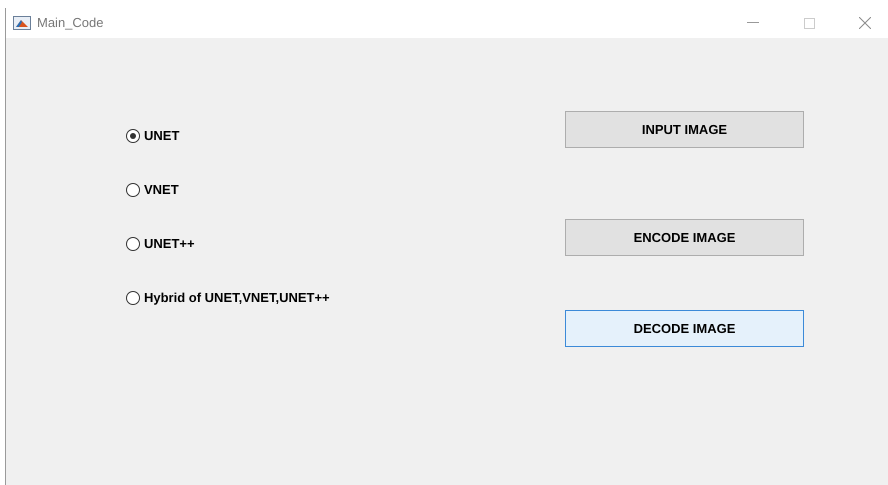  What do you see at coordinates (865, 23) in the screenshot?
I see `close-icon` at bounding box center [865, 23].